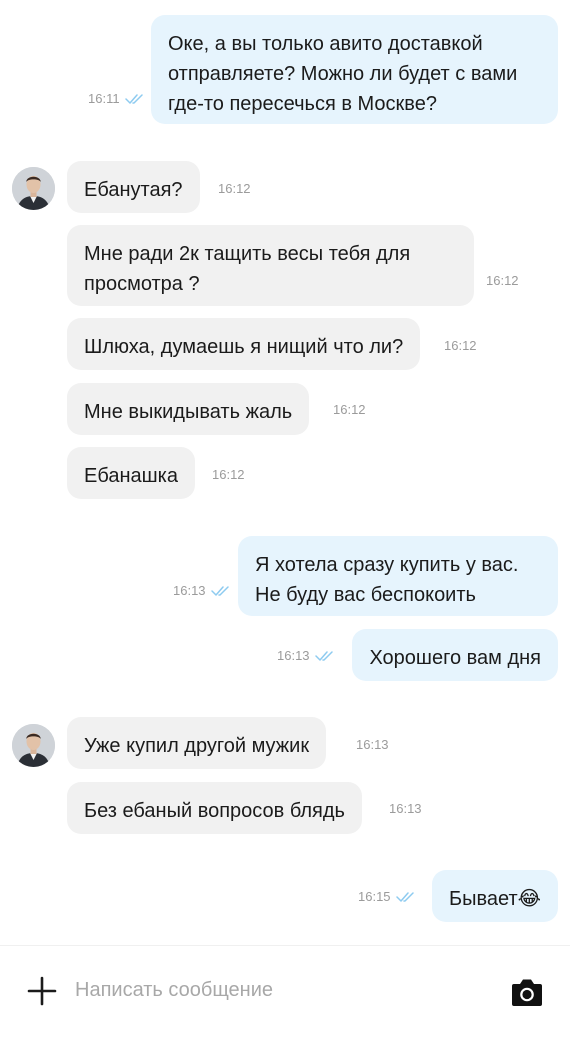  I want to click on plus-icon, so click(42, 991).